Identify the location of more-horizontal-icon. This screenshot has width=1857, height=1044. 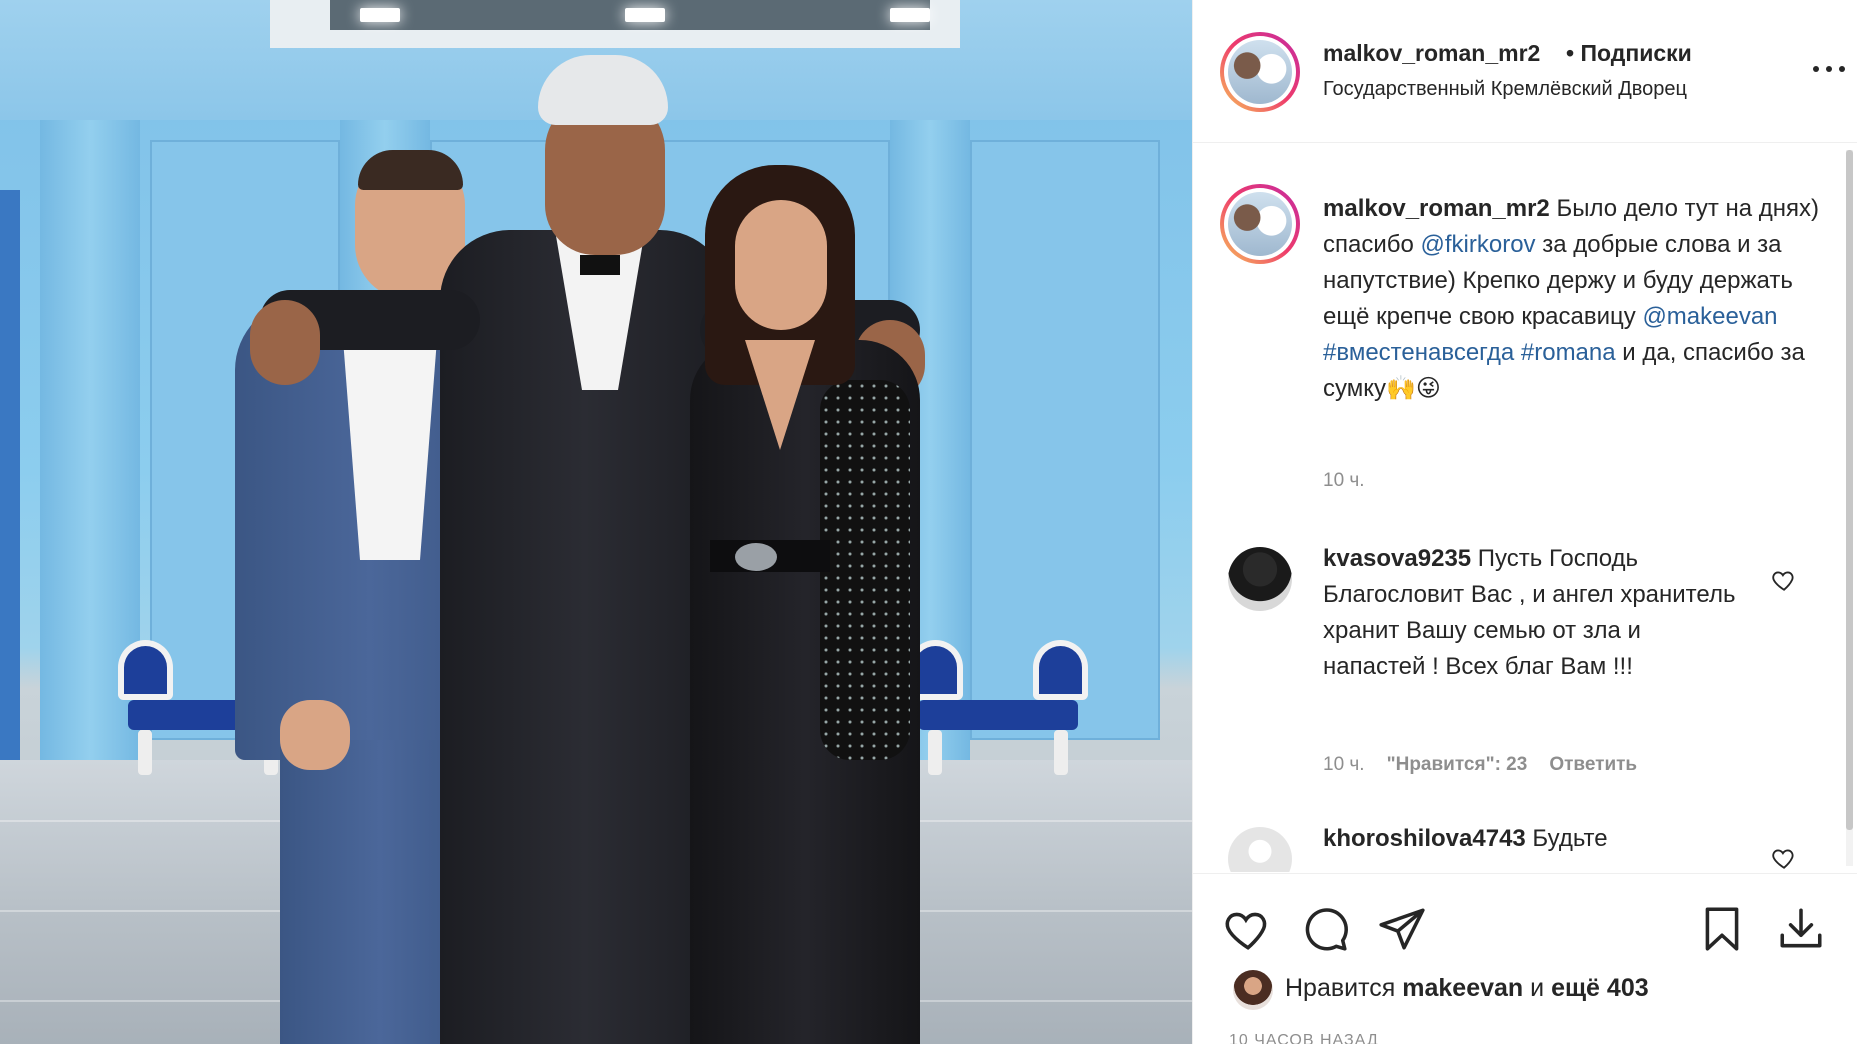
(1829, 70).